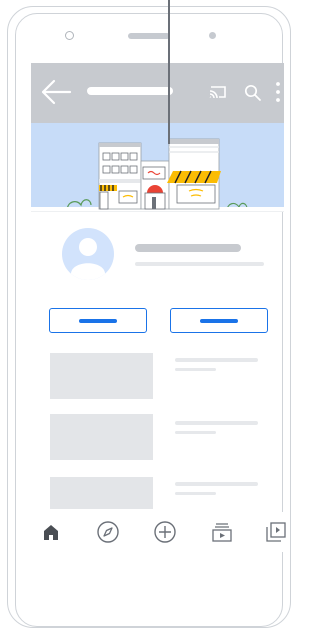 The width and height of the screenshot is (320, 631). What do you see at coordinates (252, 92) in the screenshot?
I see `search-icon` at bounding box center [252, 92].